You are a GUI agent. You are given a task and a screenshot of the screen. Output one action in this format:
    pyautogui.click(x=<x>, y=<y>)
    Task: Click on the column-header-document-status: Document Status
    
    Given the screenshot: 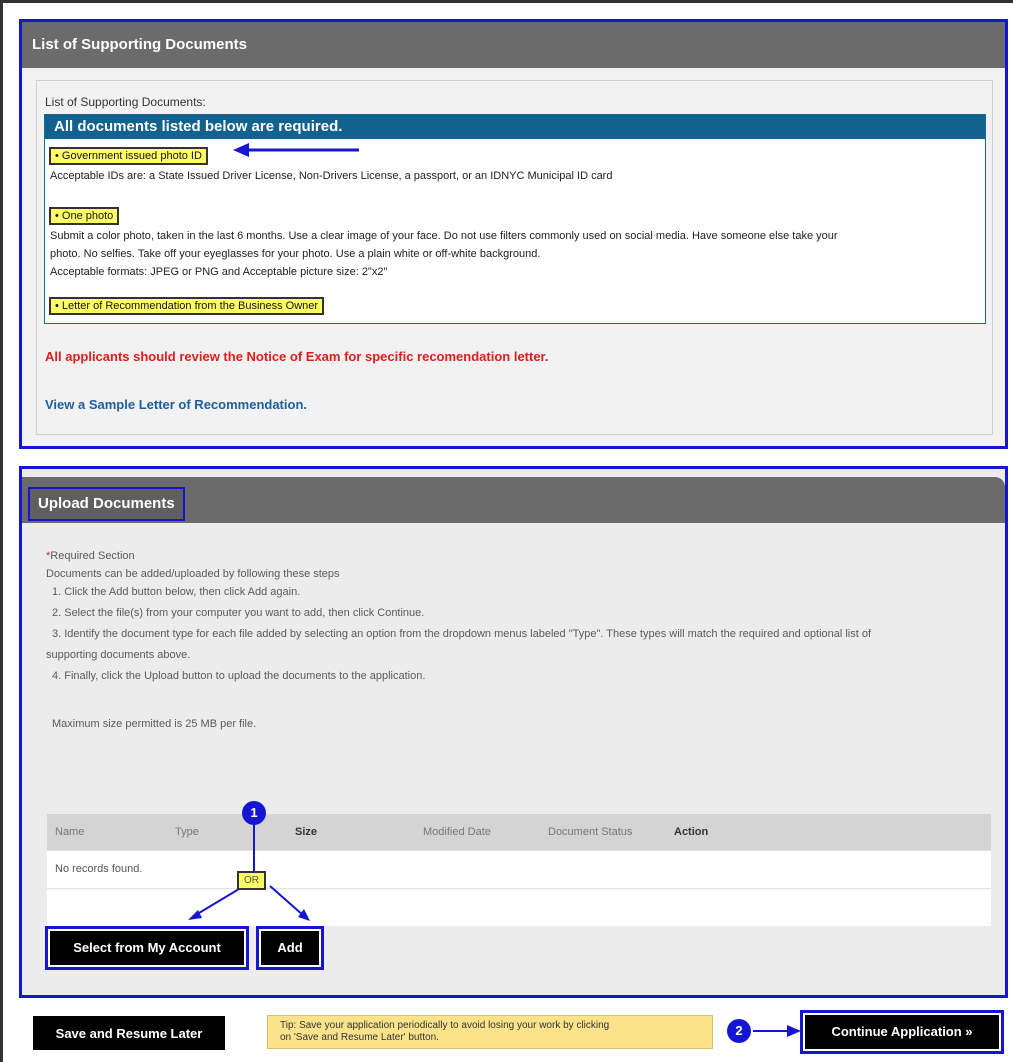 What is the action you would take?
    pyautogui.click(x=603, y=832)
    